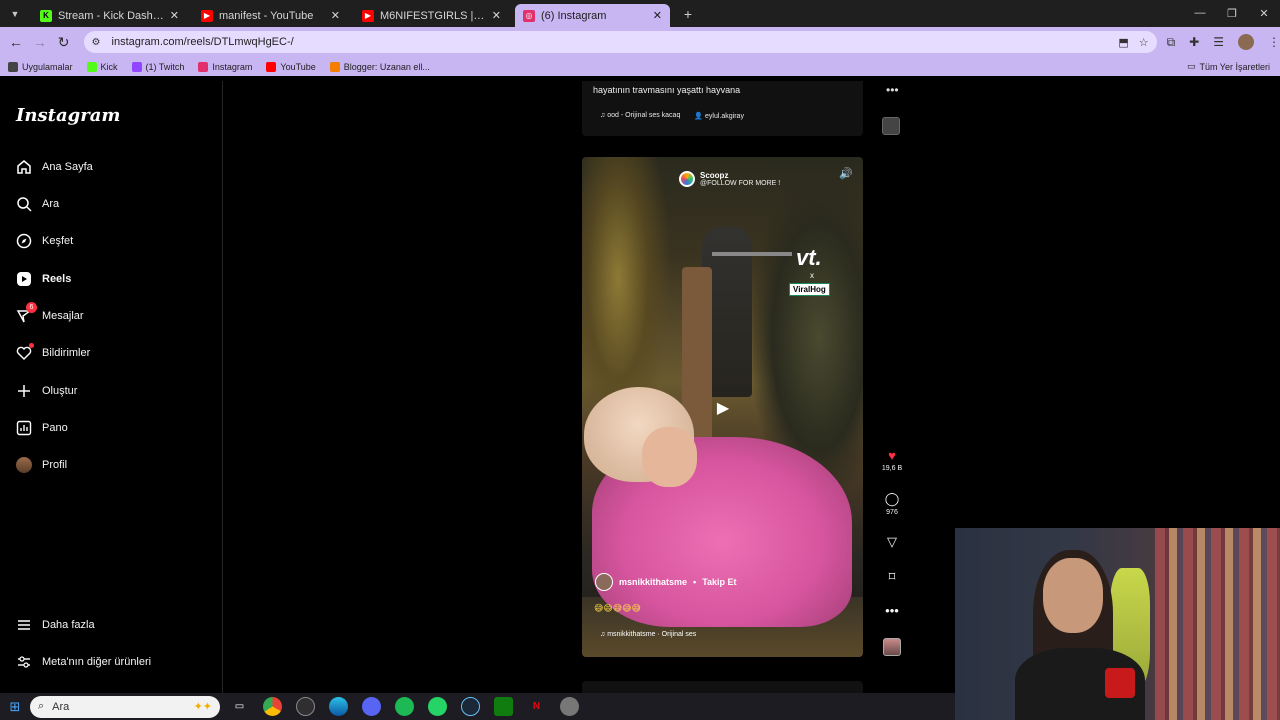  What do you see at coordinates (569, 706) in the screenshot?
I see `app-icon` at bounding box center [569, 706].